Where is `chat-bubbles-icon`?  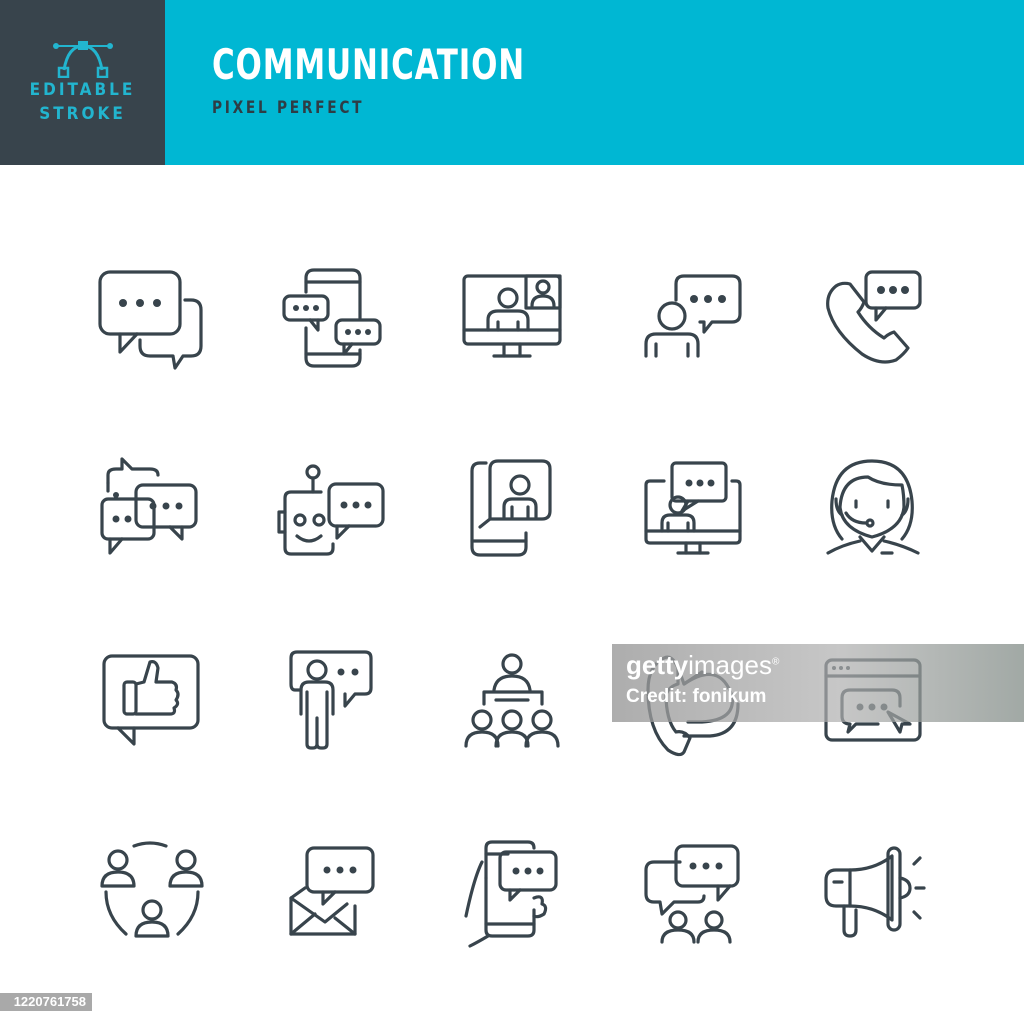
chat-bubbles-icon is located at coordinates (150, 315).